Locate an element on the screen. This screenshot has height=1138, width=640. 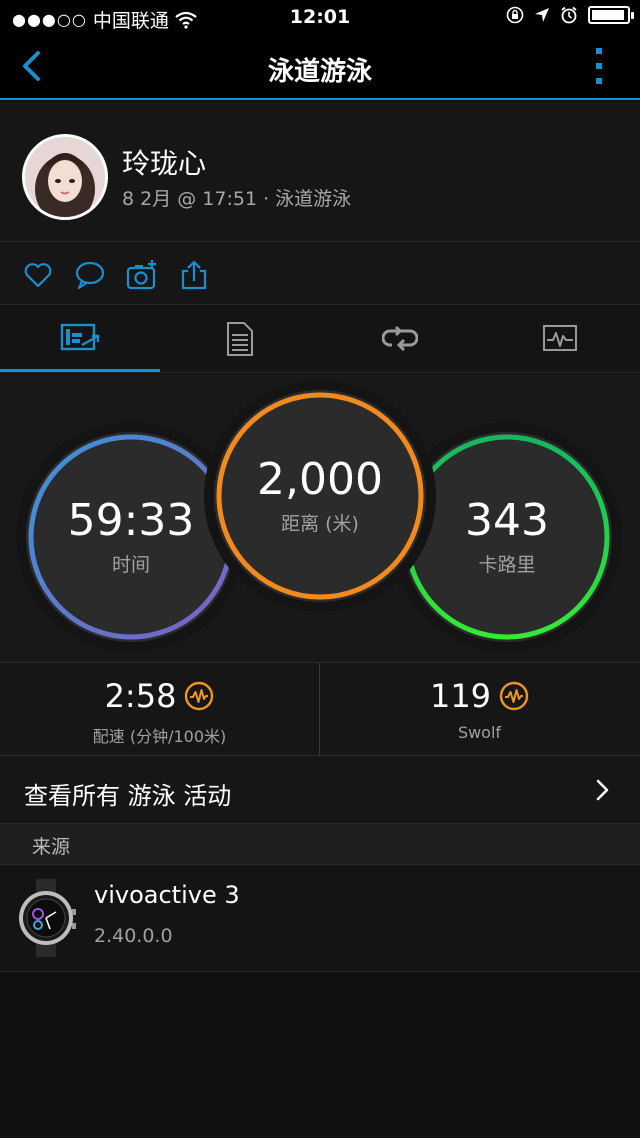
stats-row: 2:58 配速 (分钟/100米) 119 Swolf is located at coordinates (320, 709).